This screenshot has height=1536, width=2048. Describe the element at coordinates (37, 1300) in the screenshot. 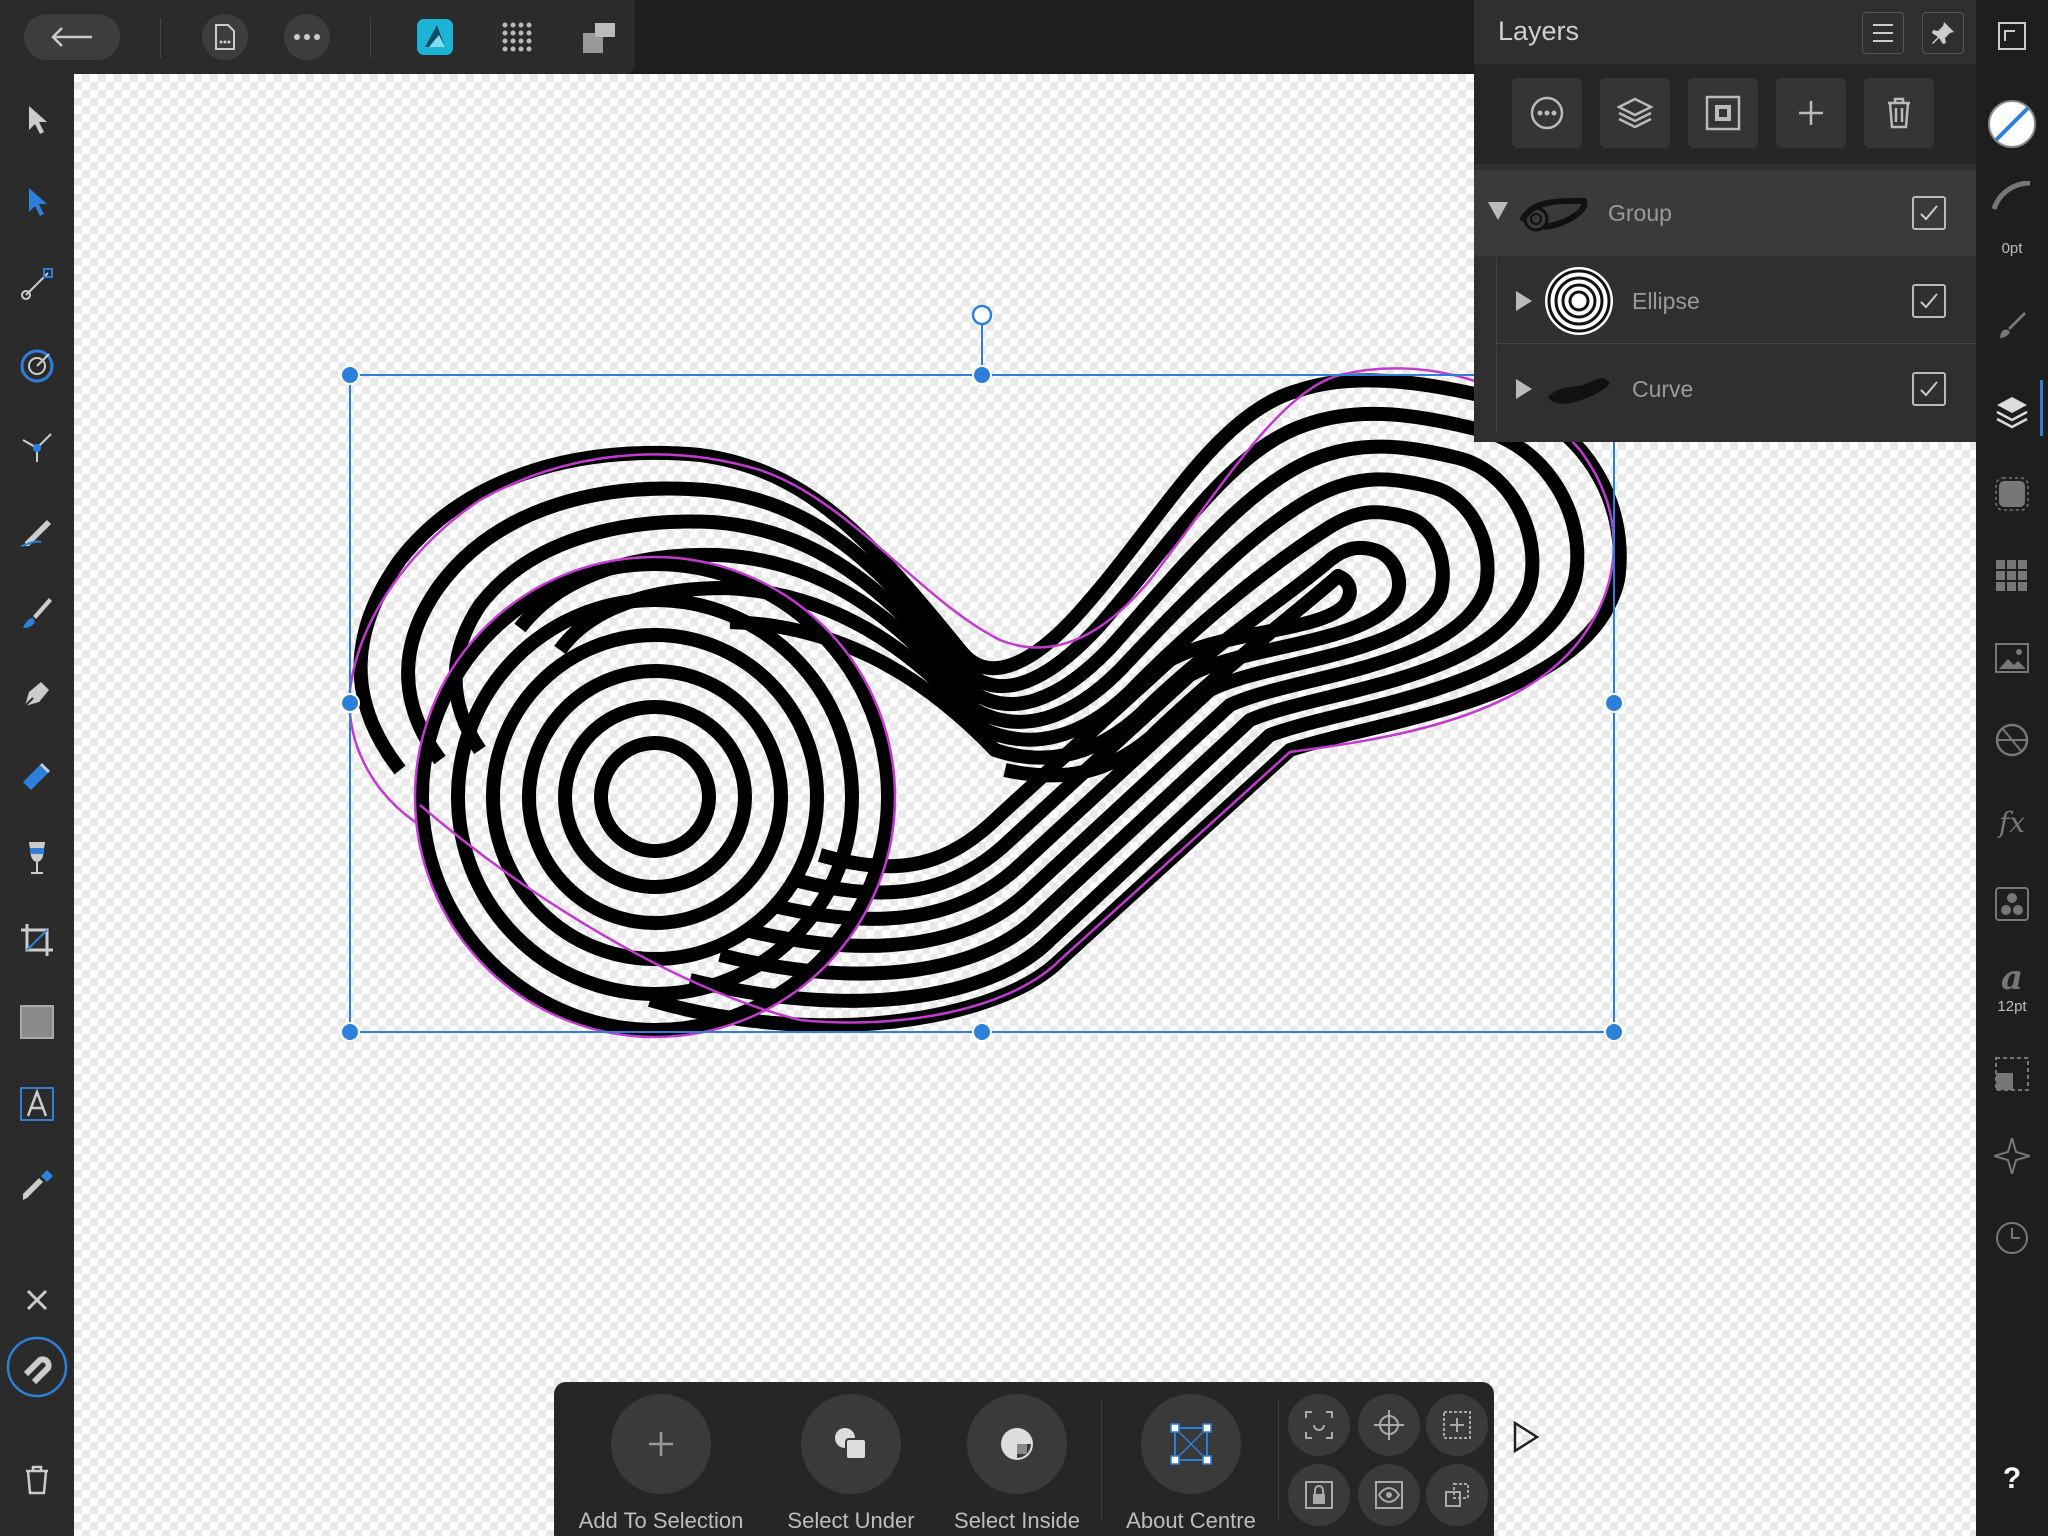

I see `close-tool` at that location.